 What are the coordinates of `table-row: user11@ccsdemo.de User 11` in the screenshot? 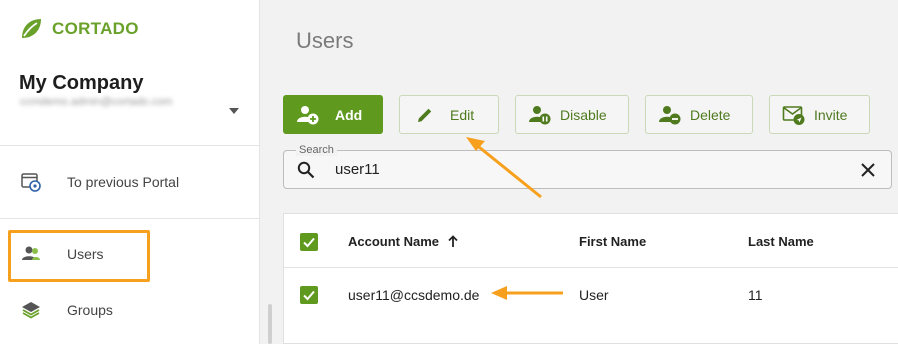 It's located at (591, 295).